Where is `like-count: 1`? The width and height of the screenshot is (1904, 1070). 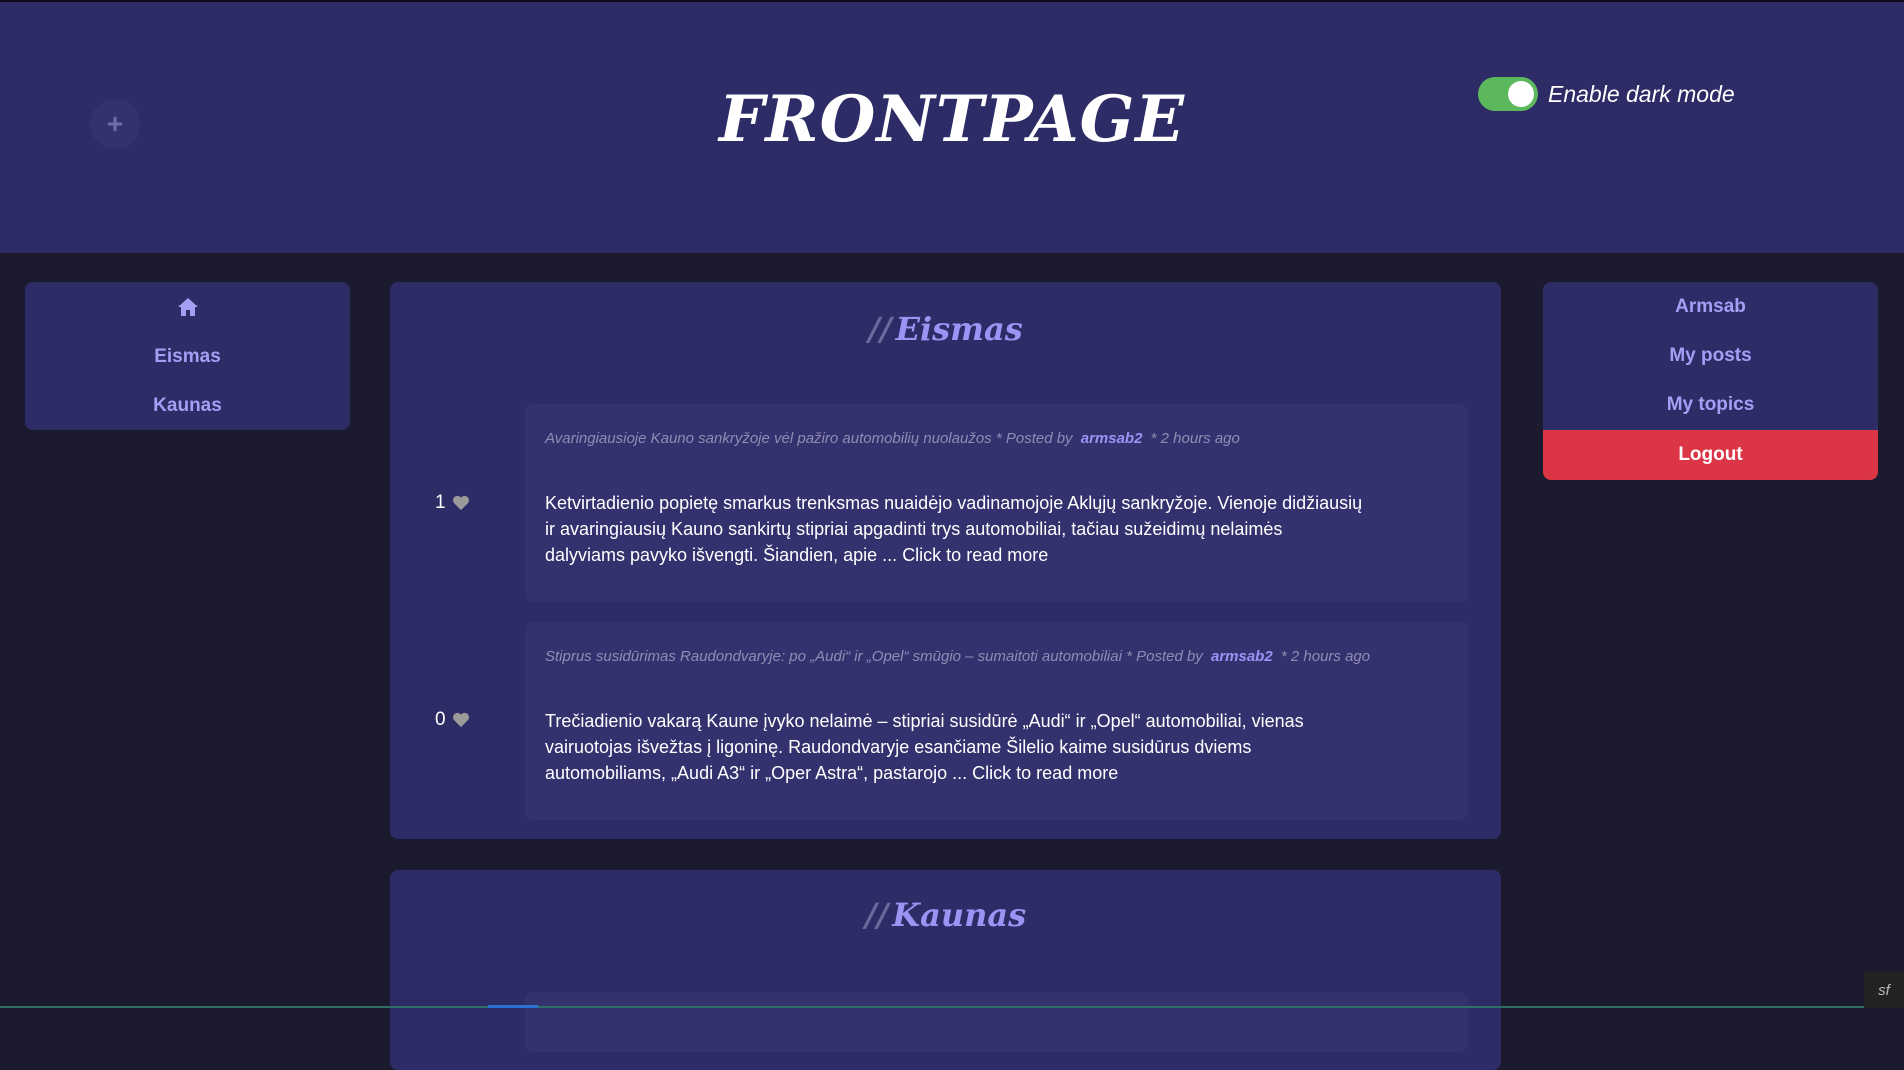 like-count: 1 is located at coordinates (440, 503).